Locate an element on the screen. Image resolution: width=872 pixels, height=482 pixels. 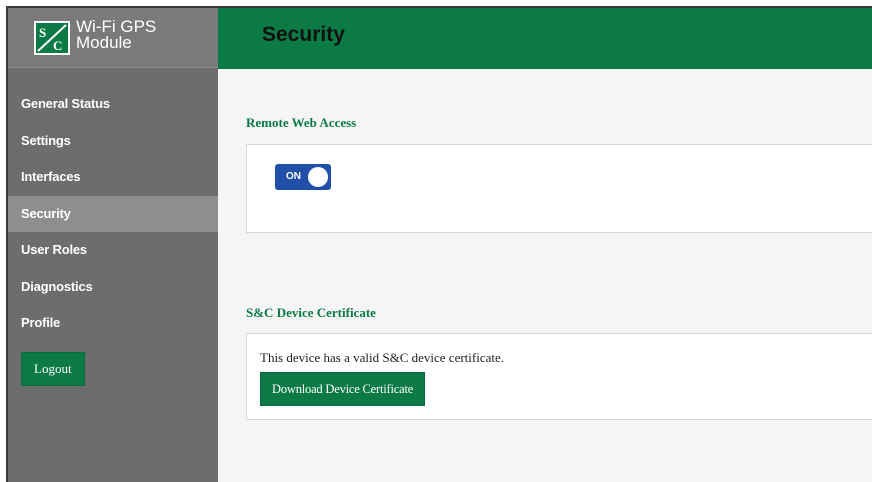
certificate-title: S&C Device Certificate is located at coordinates (311, 312).